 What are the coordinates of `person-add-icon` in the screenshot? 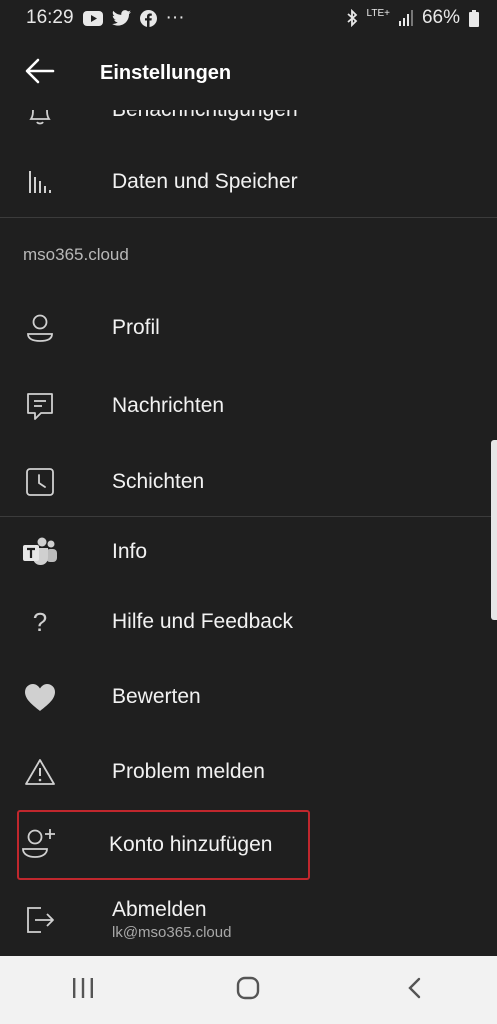 It's located at (40, 843).